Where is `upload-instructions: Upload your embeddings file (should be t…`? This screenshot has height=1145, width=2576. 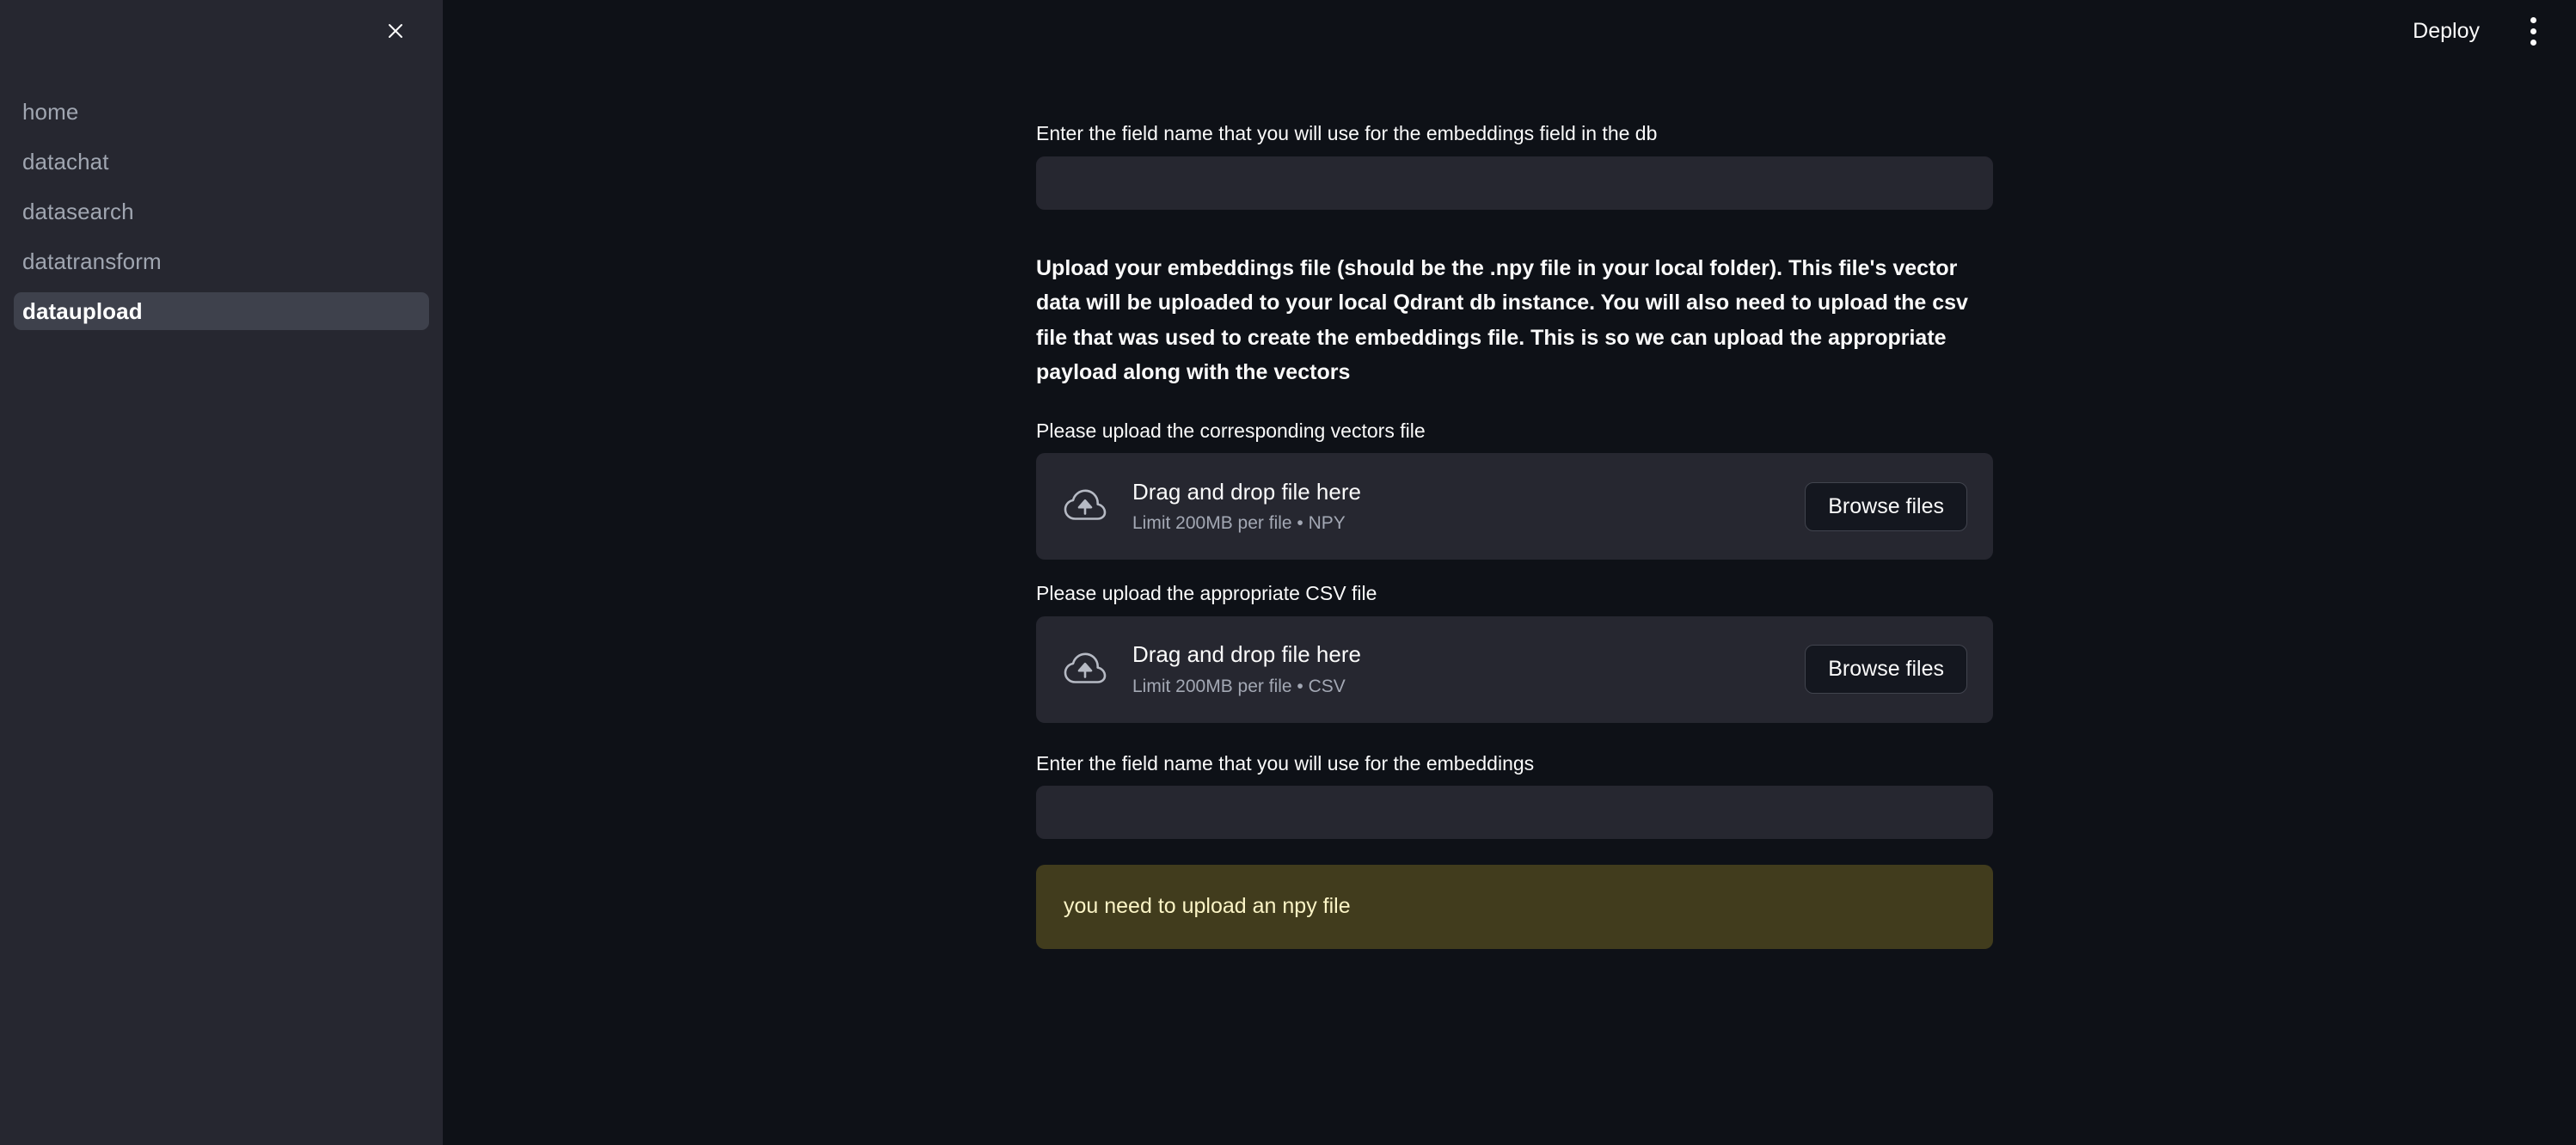
upload-instructions: Upload your embeddings file (should be t… is located at coordinates (1502, 320).